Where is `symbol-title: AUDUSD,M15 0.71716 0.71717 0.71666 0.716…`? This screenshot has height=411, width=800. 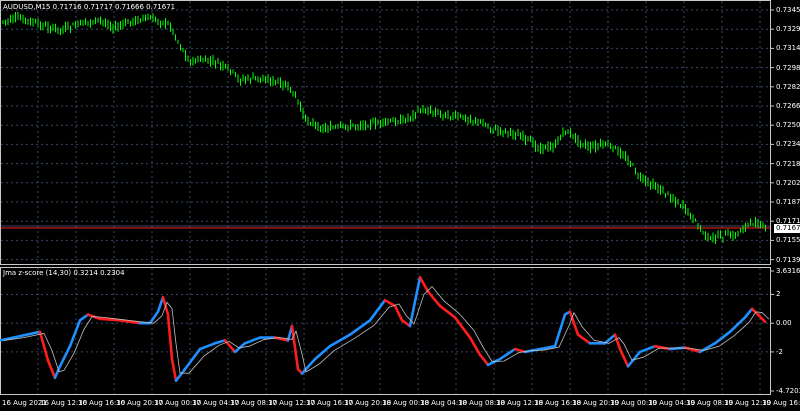 symbol-title: AUDUSD,M15 0.71716 0.71717 0.71666 0.716… is located at coordinates (89, 7).